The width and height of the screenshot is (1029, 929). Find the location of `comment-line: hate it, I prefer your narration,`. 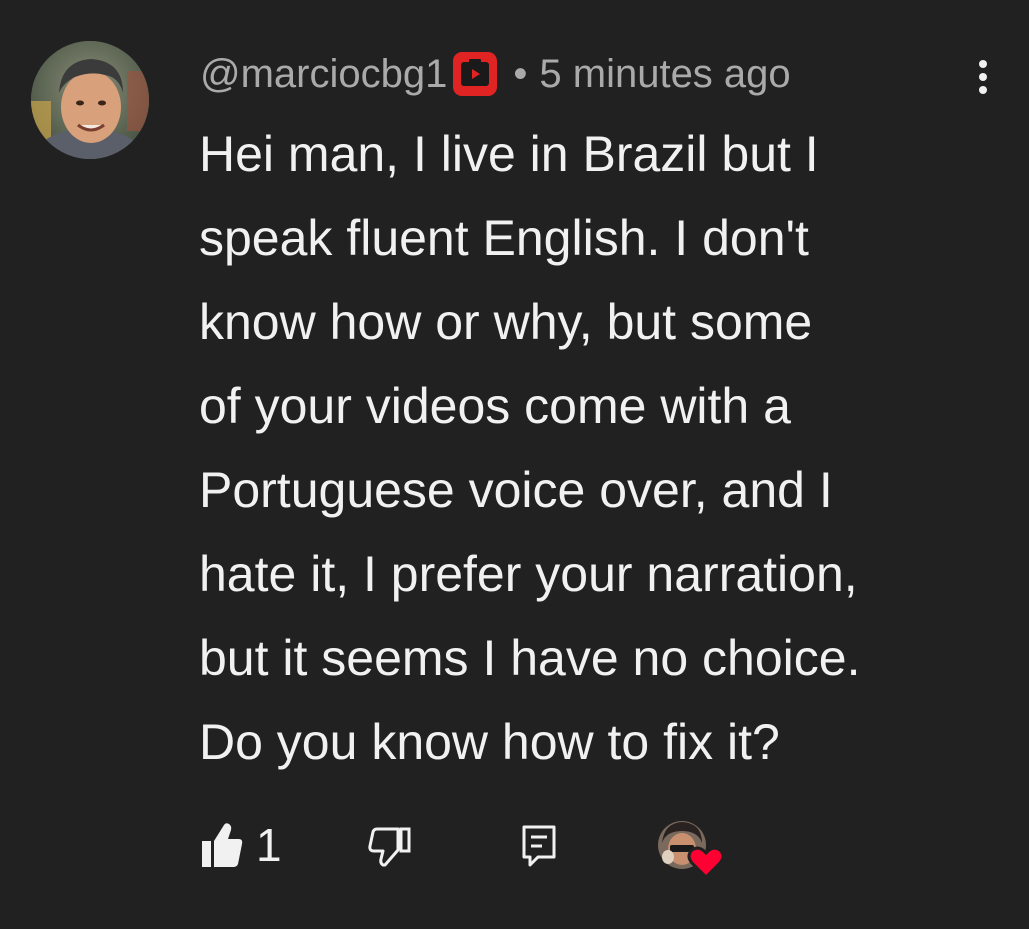

comment-line: hate it, I prefer your narration, is located at coordinates (528, 574).